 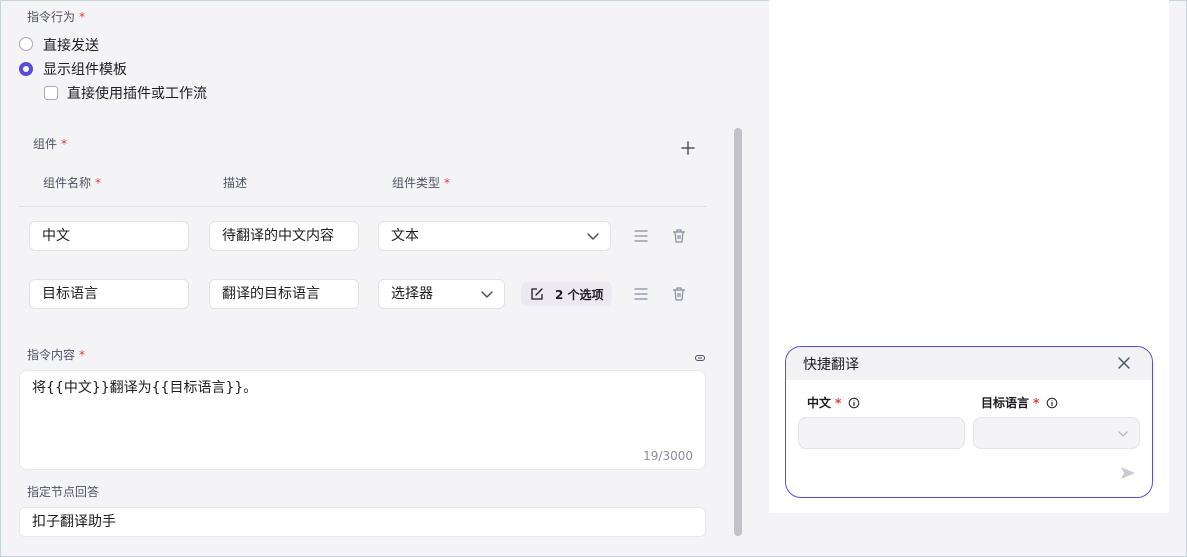 What do you see at coordinates (969, 422) in the screenshot?
I see `shortcut-preview-card: 快捷翻译 中文 * 目标语言 *` at bounding box center [969, 422].